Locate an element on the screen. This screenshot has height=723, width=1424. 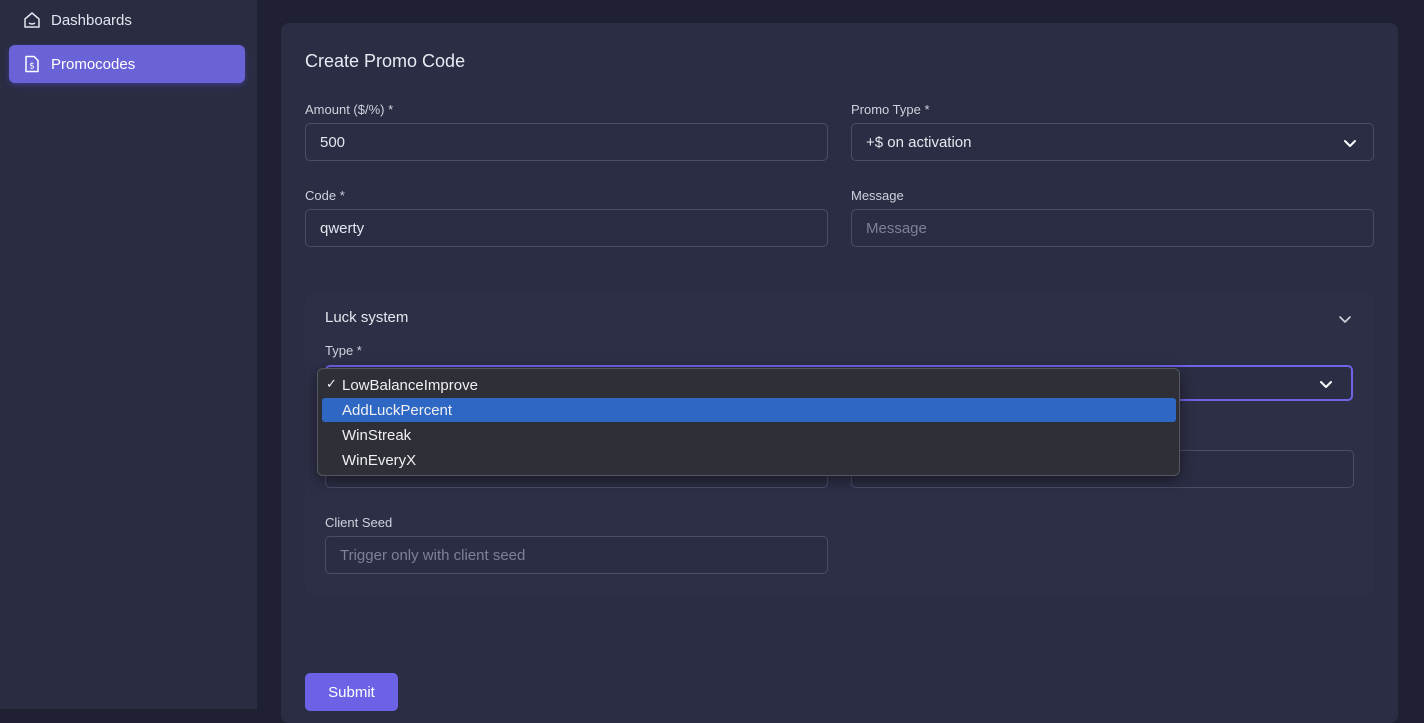
sidebar-item-label: Dashboards is located at coordinates (91, 20).